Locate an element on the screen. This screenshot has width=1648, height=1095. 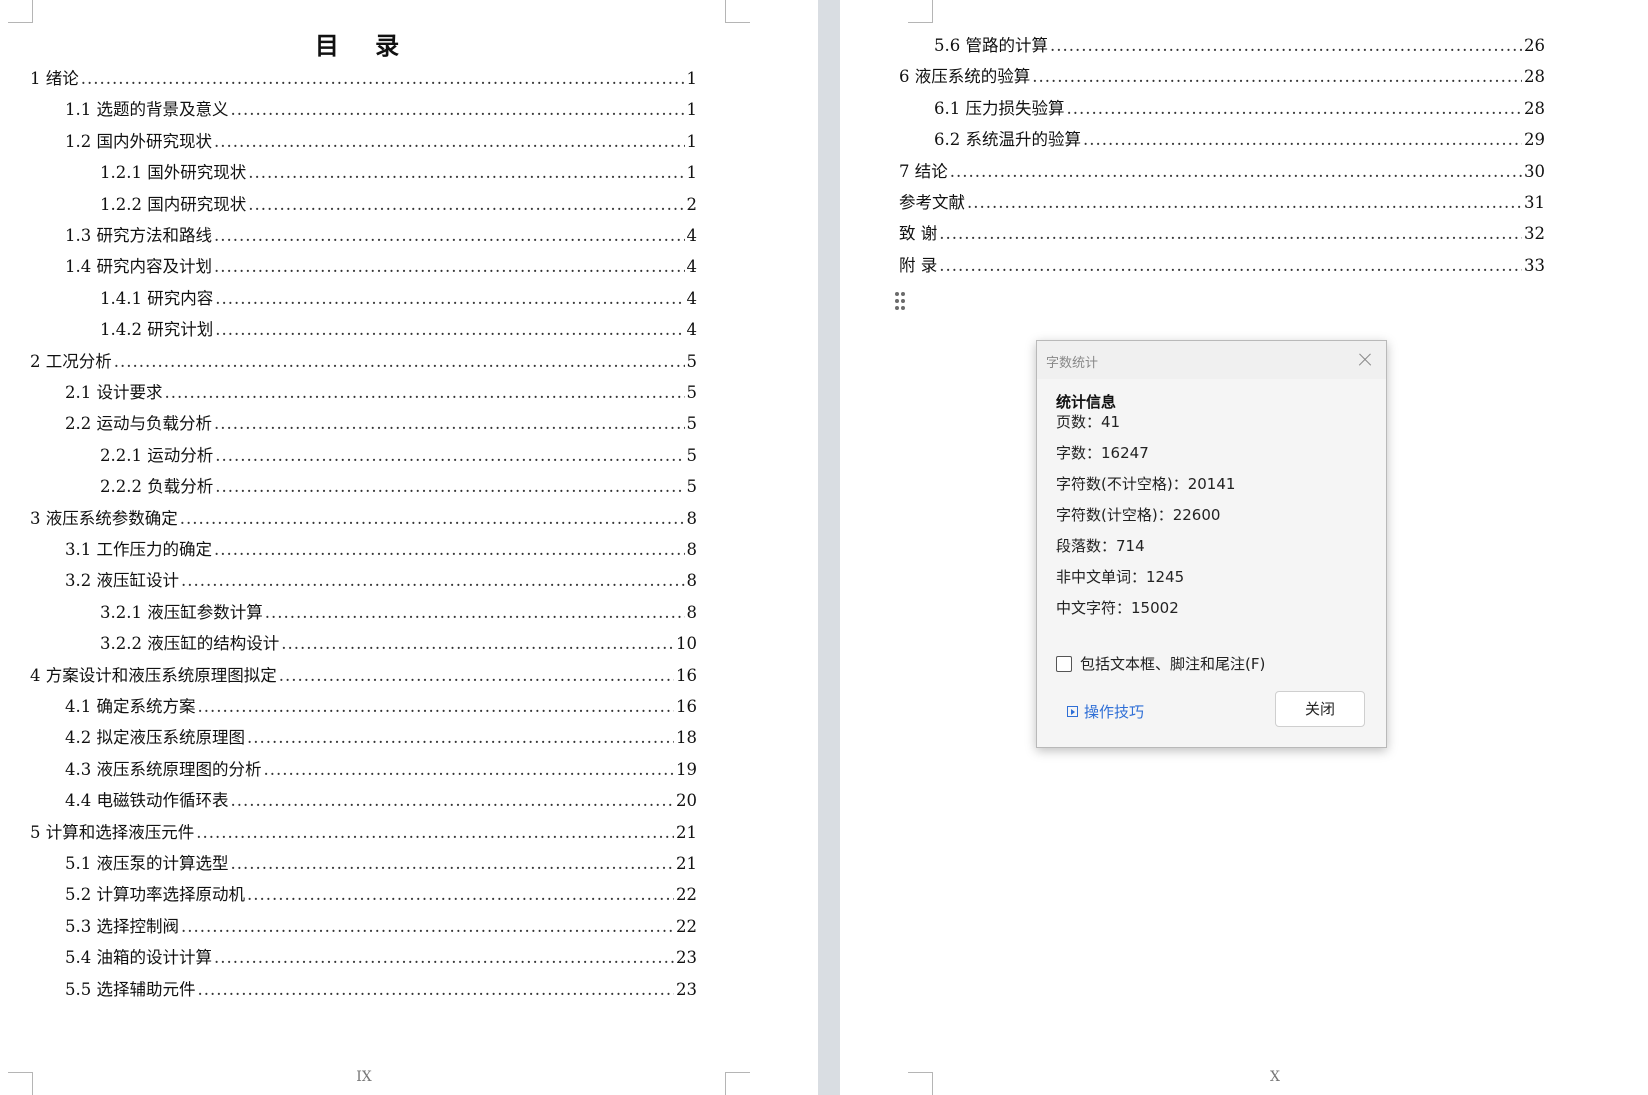
tips-link: 操作技巧 is located at coordinates (1105, 711).